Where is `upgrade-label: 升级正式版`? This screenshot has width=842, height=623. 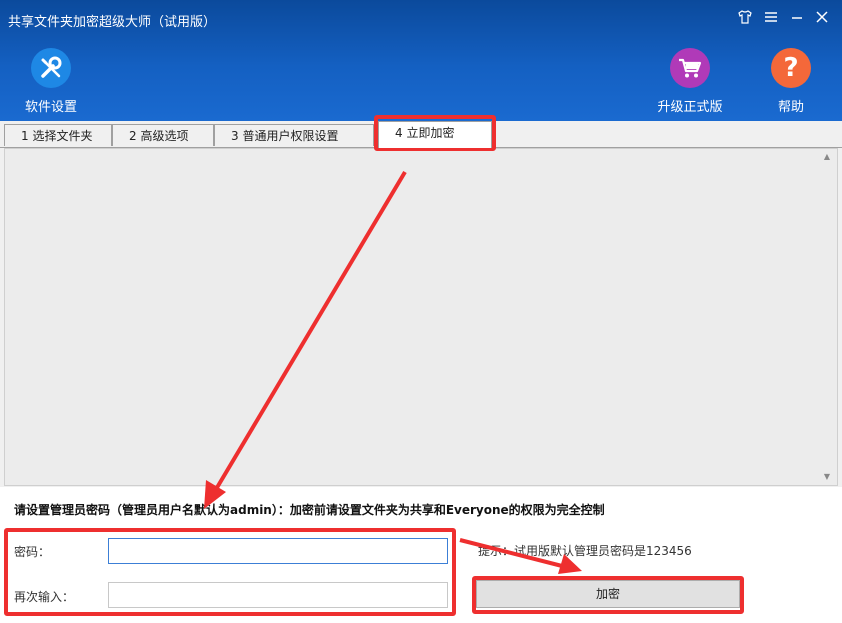 upgrade-label: 升级正式版 is located at coordinates (690, 107).